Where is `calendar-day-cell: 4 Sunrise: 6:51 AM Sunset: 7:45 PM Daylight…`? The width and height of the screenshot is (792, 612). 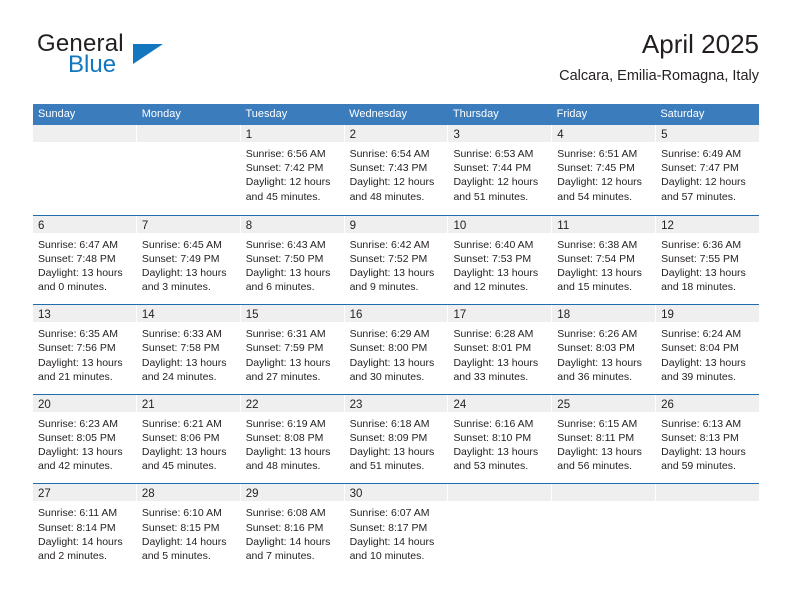 calendar-day-cell: 4 Sunrise: 6:51 AM Sunset: 7:45 PM Daylight… is located at coordinates (604, 170).